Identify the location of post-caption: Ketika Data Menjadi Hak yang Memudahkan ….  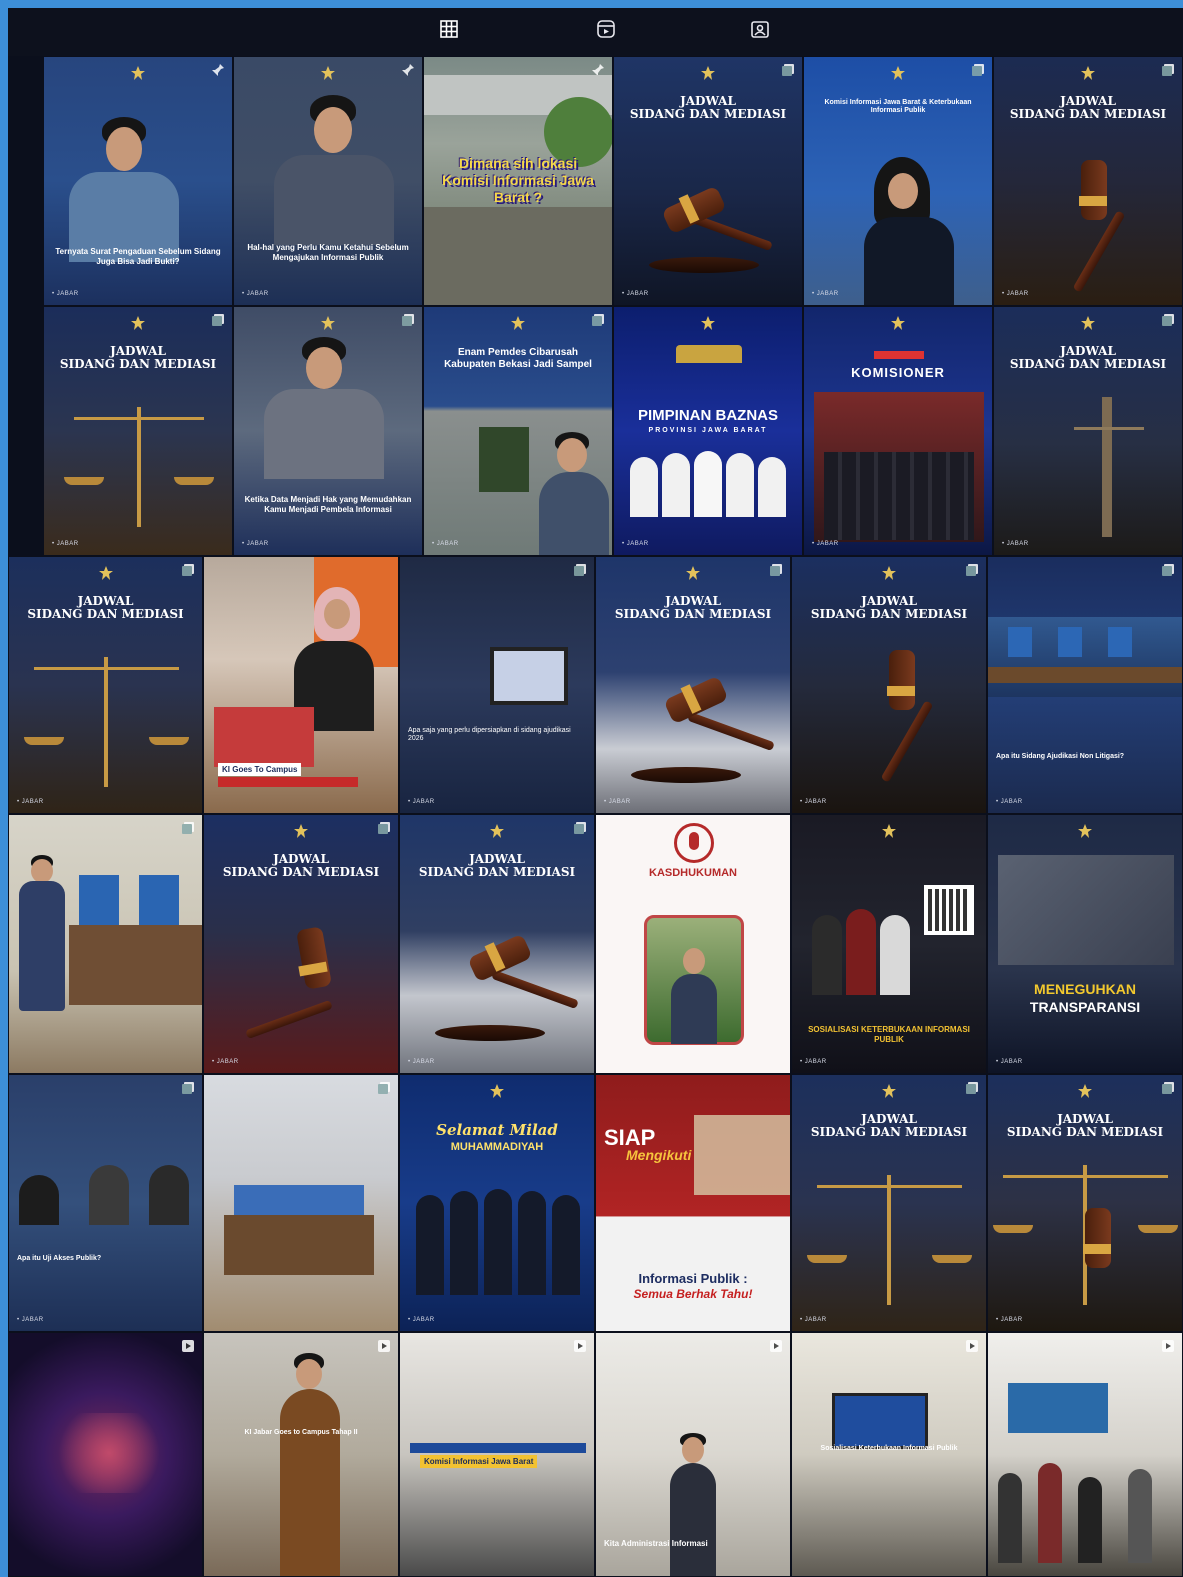
(328, 504).